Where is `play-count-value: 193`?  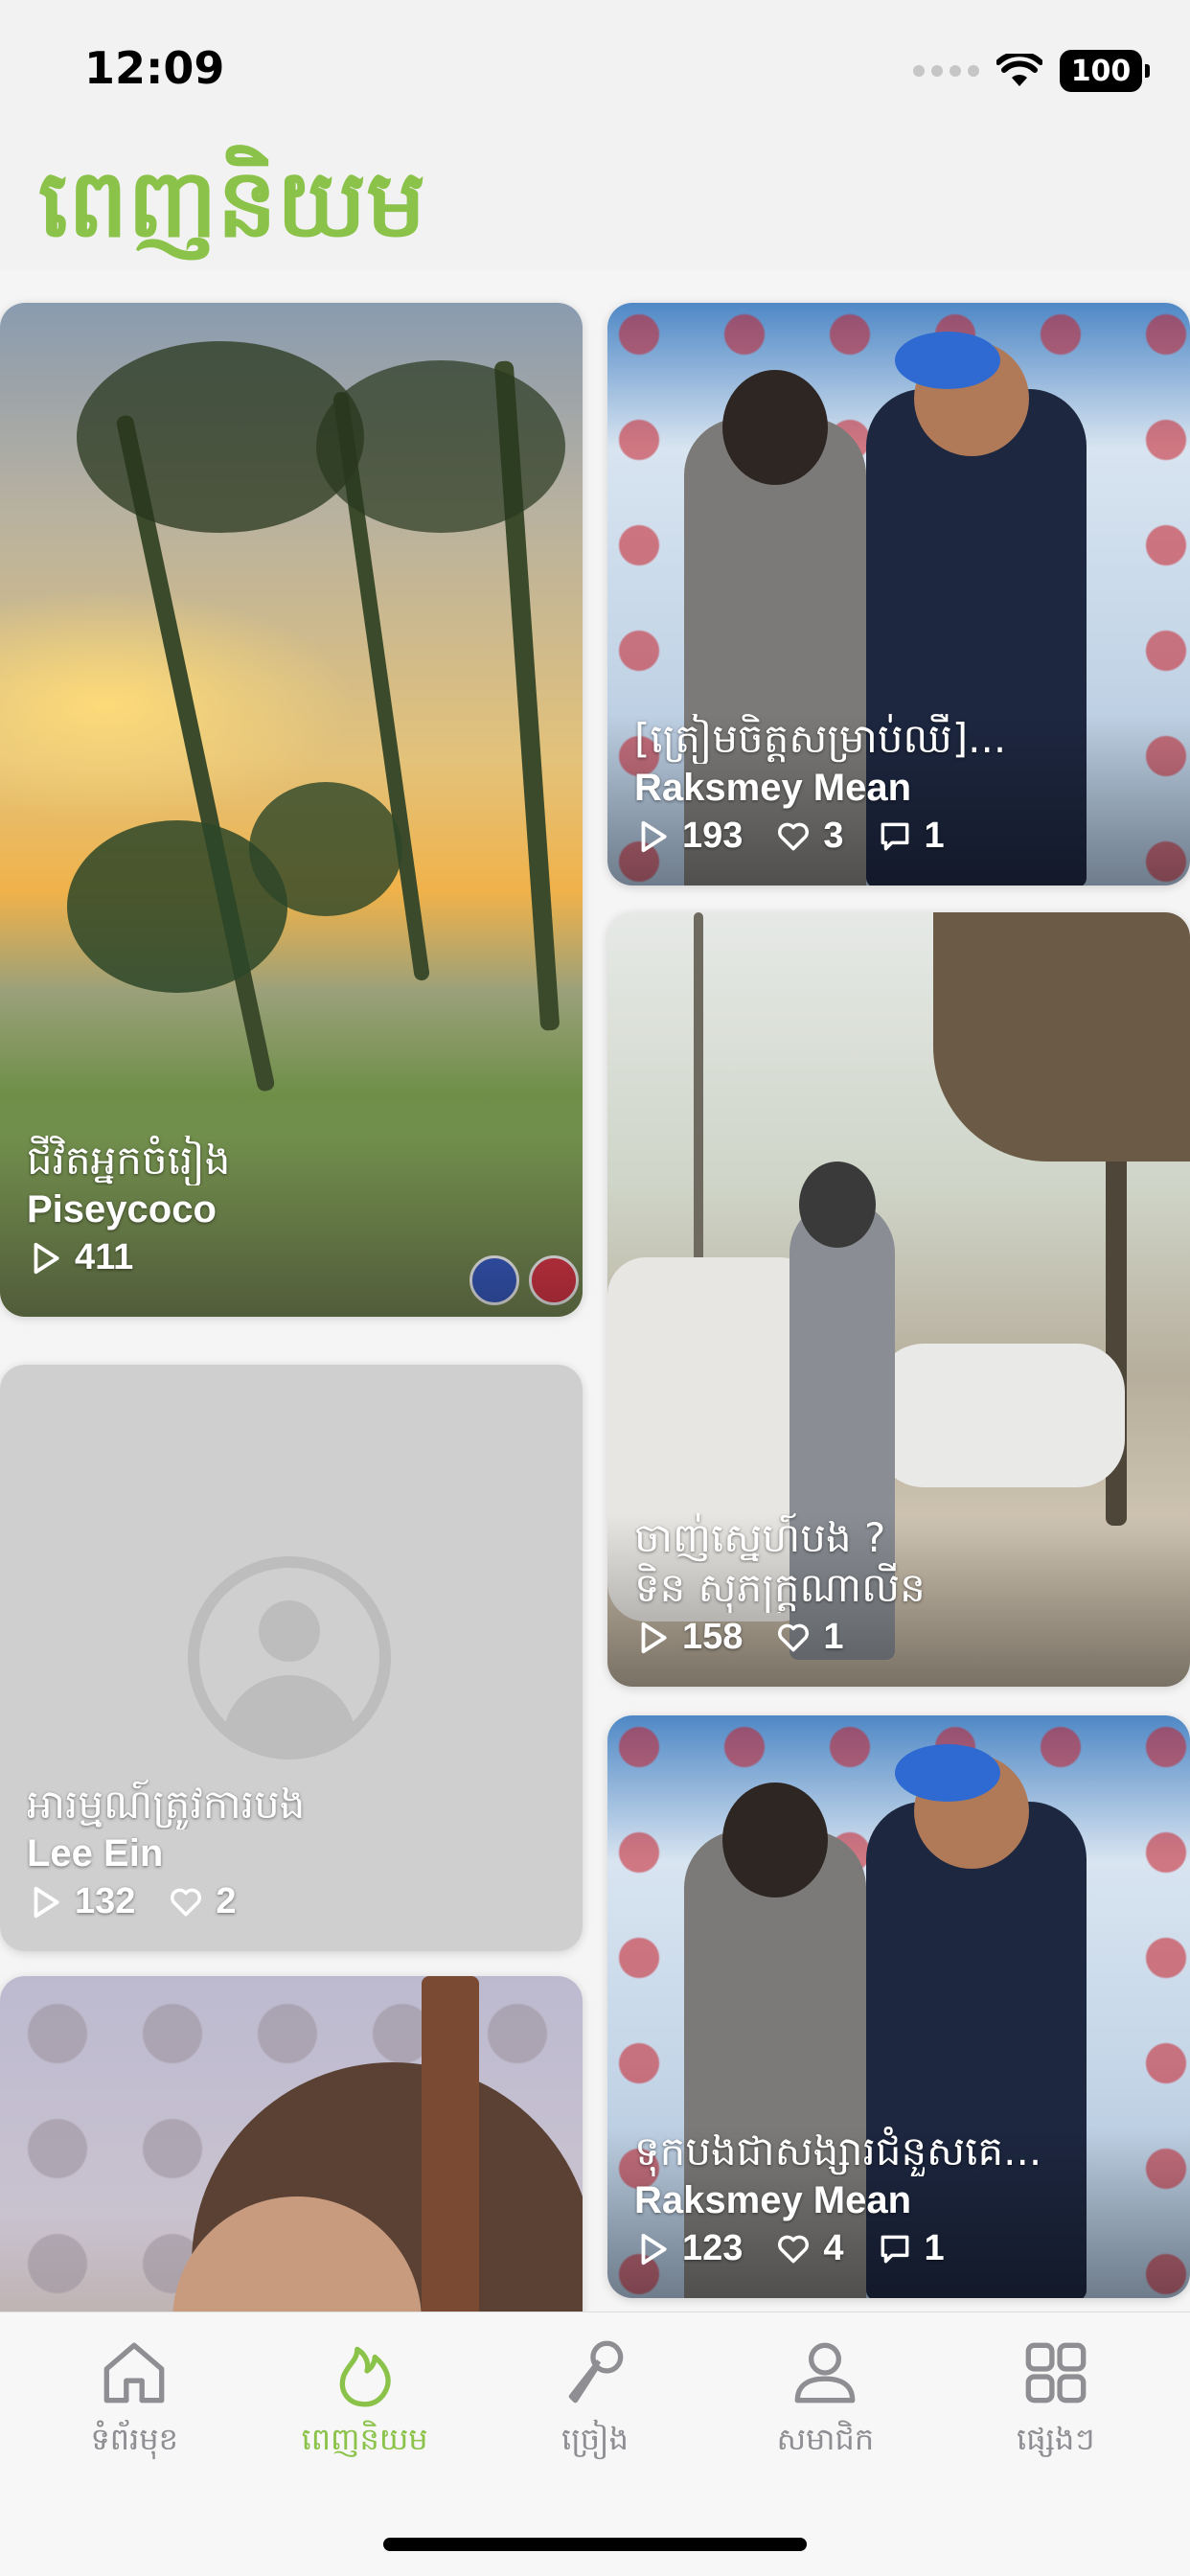 play-count-value: 193 is located at coordinates (713, 836).